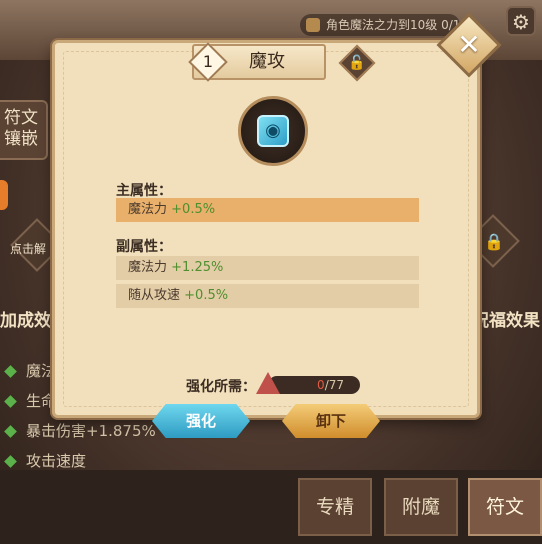  Describe the element at coordinates (208, 61) in the screenshot. I see `level-number: 1` at that location.